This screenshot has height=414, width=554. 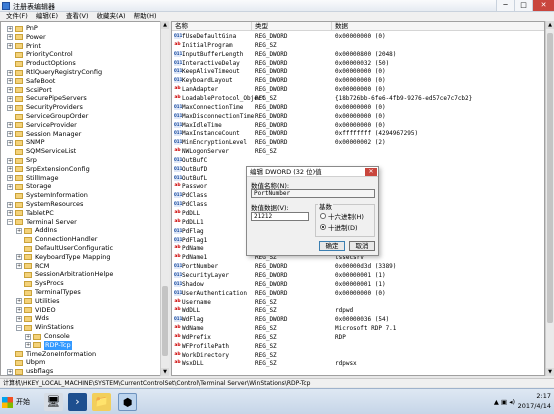 What do you see at coordinates (47, 98) in the screenshot?
I see `tree-item: + SecurePipeServers` at bounding box center [47, 98].